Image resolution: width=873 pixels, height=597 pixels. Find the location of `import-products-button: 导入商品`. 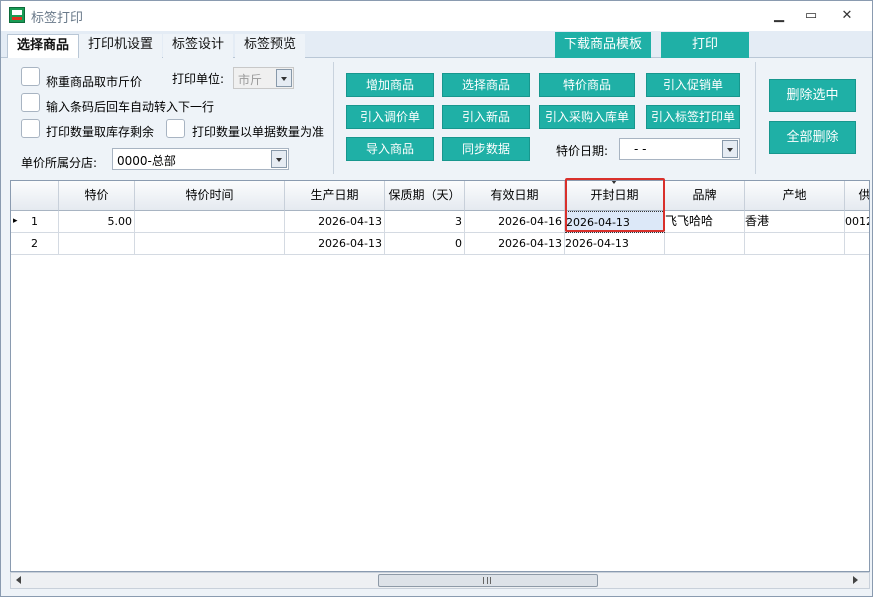

import-products-button: 导入商品 is located at coordinates (390, 149).